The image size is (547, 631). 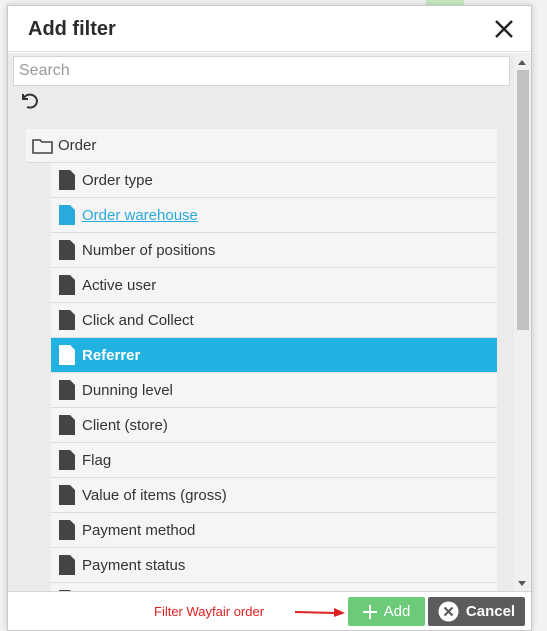 I want to click on cancel-button-label: Cancel, so click(x=490, y=611).